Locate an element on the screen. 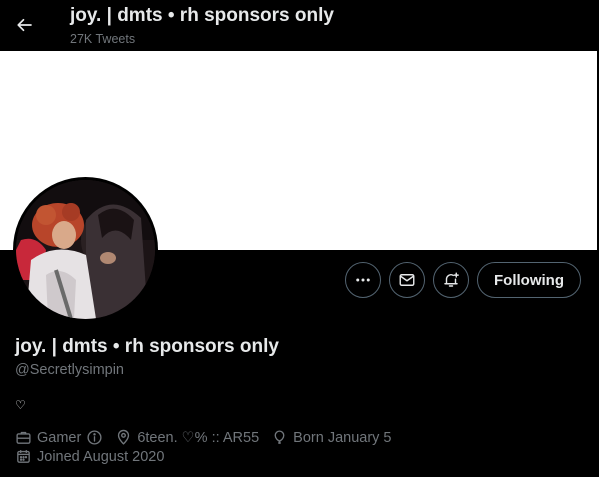  bio-text: ♡ is located at coordinates (20, 405).